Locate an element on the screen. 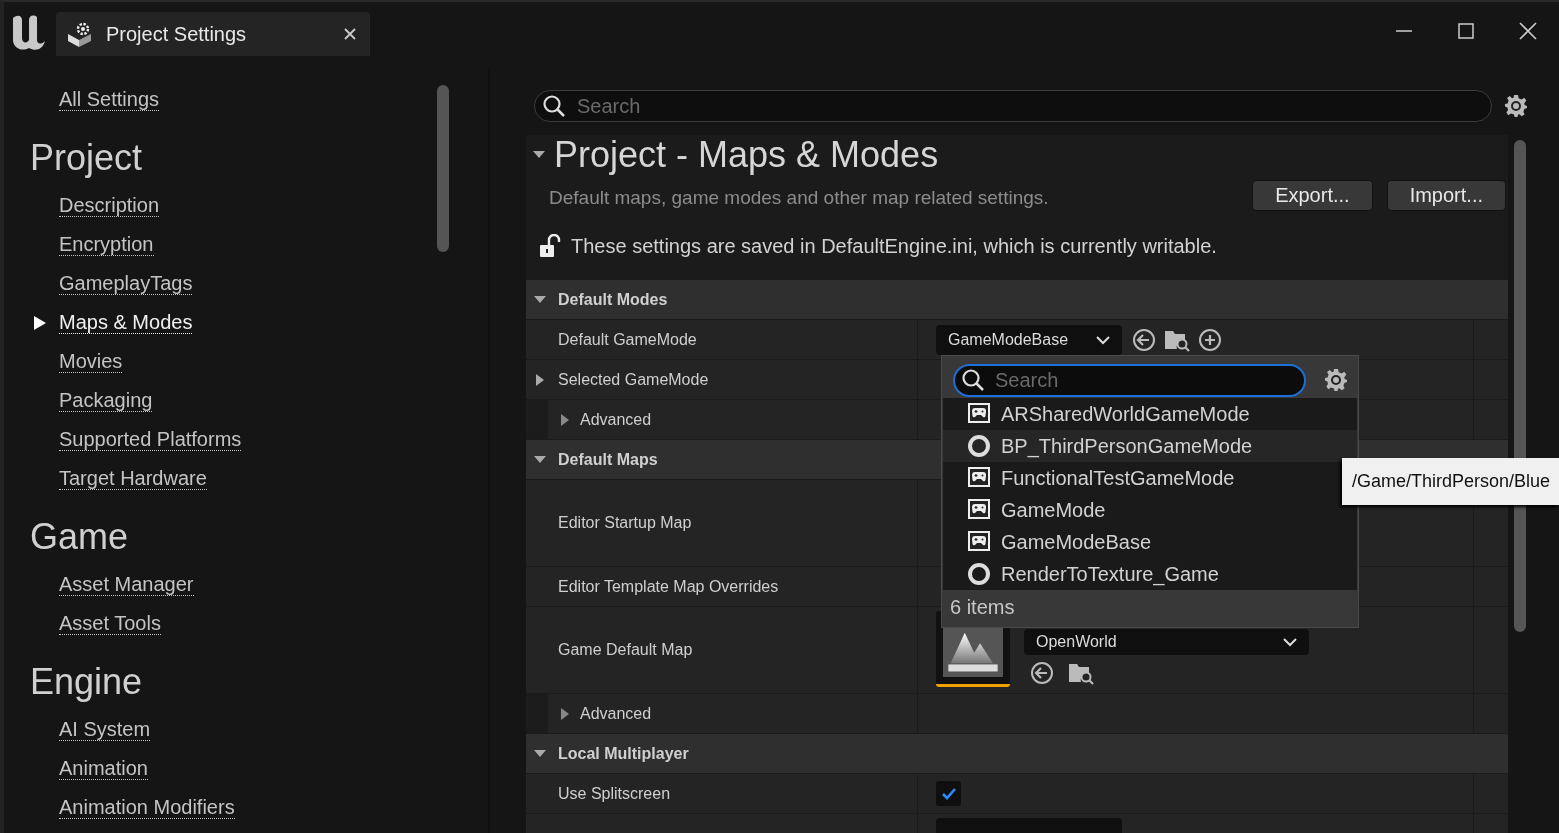 The width and height of the screenshot is (1559, 833). config-note: These settings are saved in DefaultEngine.ini, which is currently writable. is located at coordinates (894, 246).